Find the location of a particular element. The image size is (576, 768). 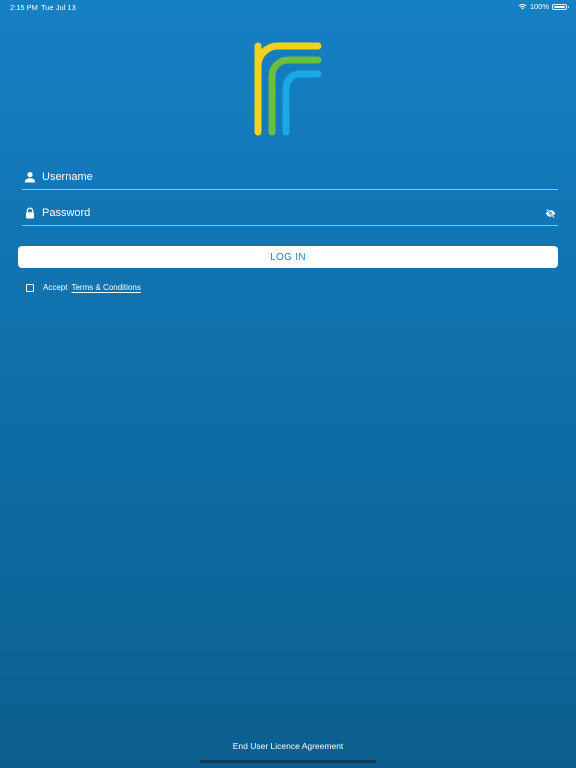

username-input is located at coordinates (287, 177).